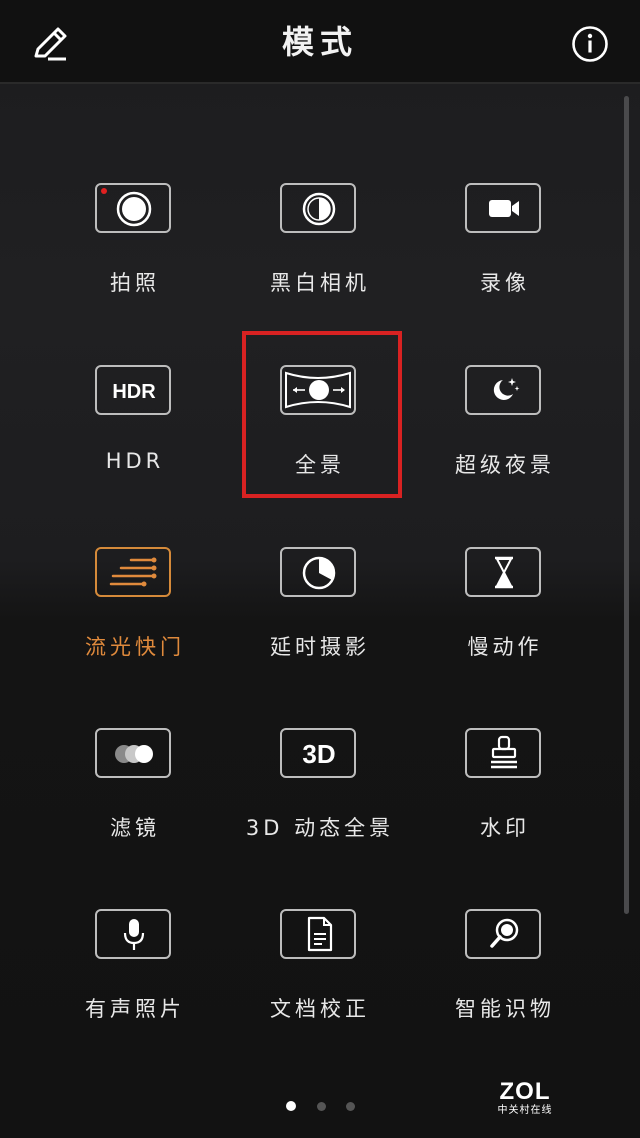  What do you see at coordinates (320, 647) in the screenshot?
I see `mode-label: 延时摄影` at bounding box center [320, 647].